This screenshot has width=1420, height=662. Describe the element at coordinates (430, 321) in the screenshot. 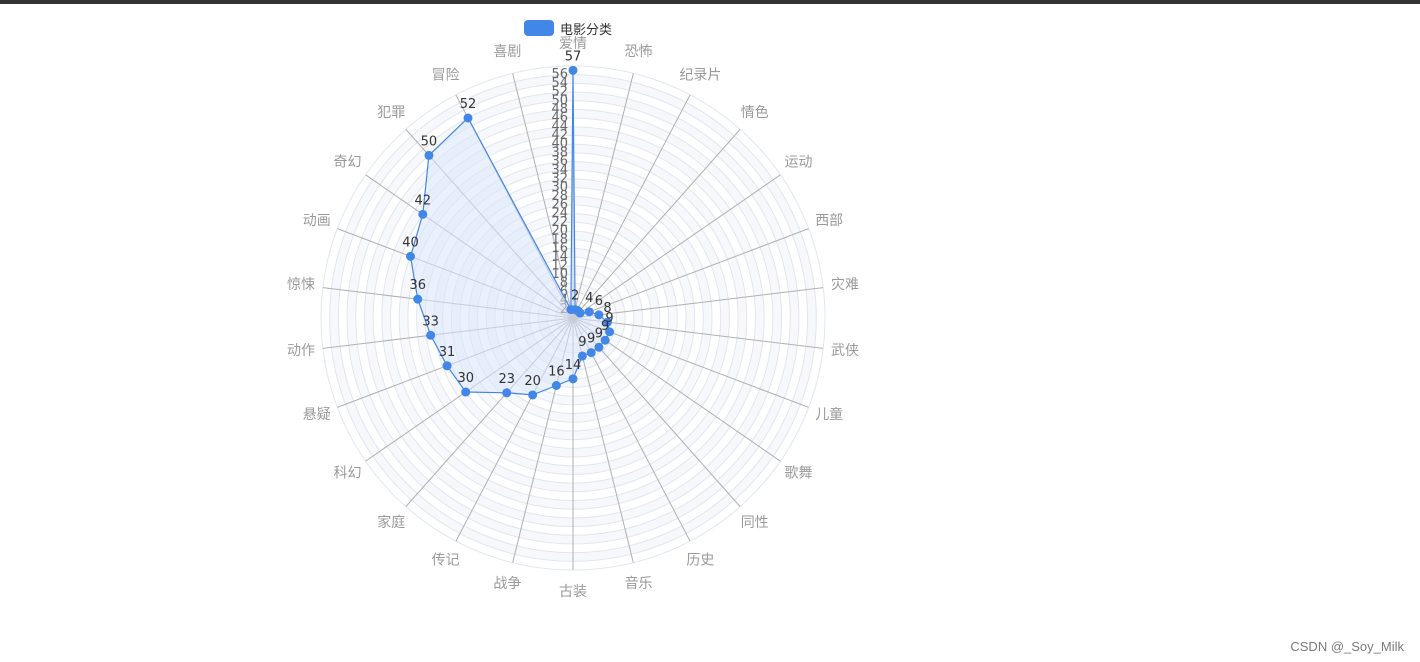

I see `data-label: 33` at that location.